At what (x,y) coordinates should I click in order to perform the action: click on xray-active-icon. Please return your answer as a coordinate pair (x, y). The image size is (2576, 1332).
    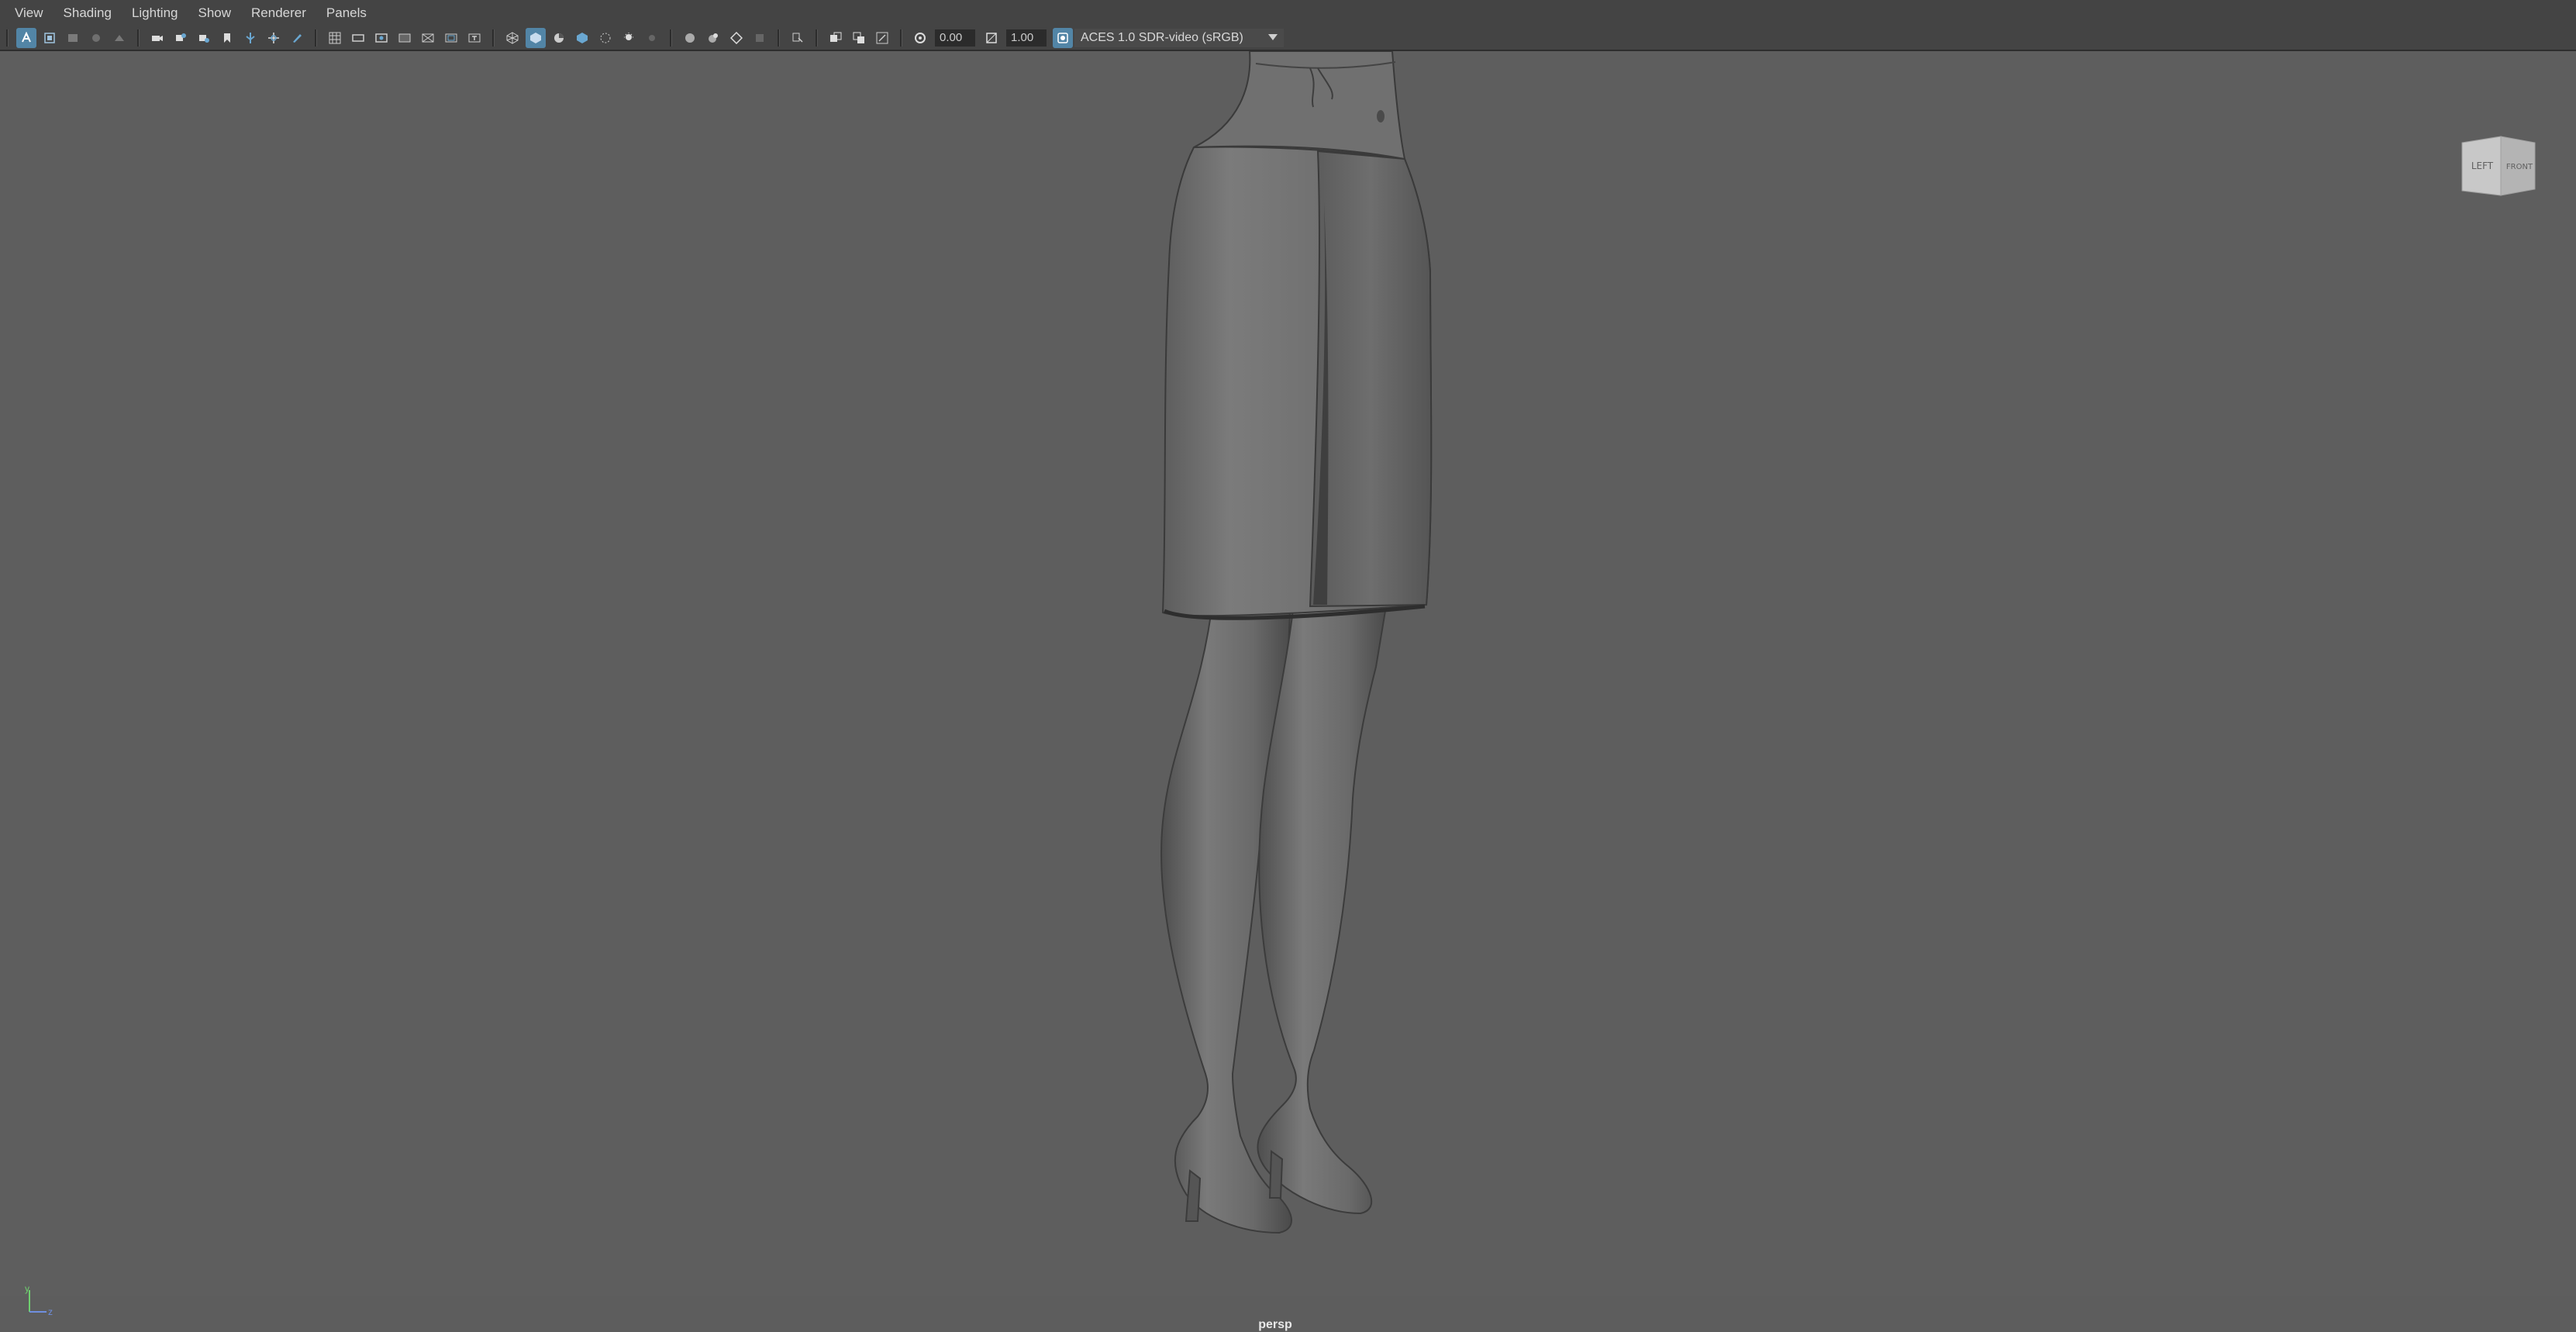
    Looking at the image, I should click on (836, 37).